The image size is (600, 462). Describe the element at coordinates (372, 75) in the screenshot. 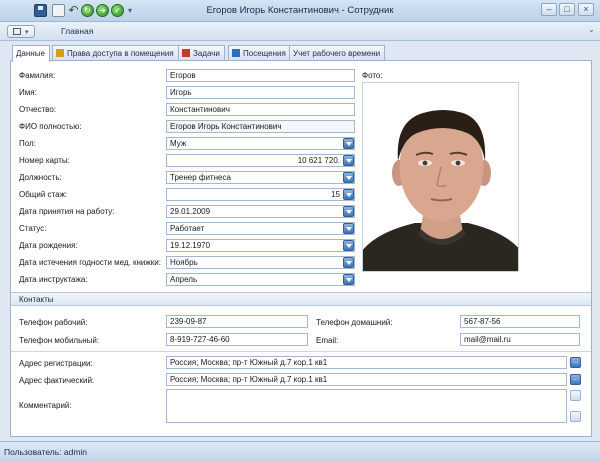

I see `photo-label: Фото:` at that location.